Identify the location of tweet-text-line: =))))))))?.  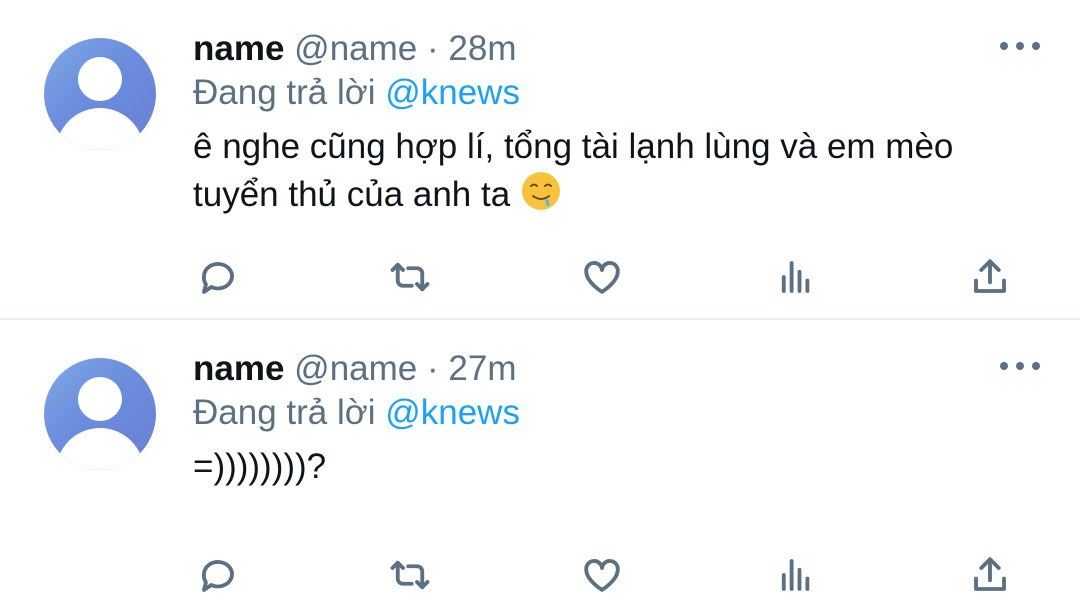
(260, 466).